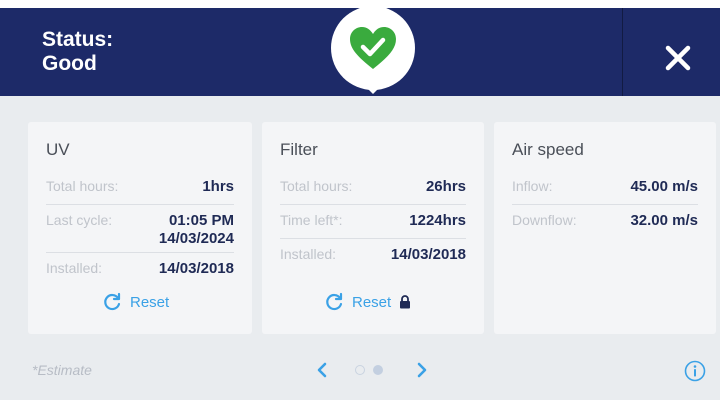 This screenshot has height=400, width=720. Describe the element at coordinates (140, 269) in the screenshot. I see `uv-installed-row: Installed: 14/03/2018` at that location.